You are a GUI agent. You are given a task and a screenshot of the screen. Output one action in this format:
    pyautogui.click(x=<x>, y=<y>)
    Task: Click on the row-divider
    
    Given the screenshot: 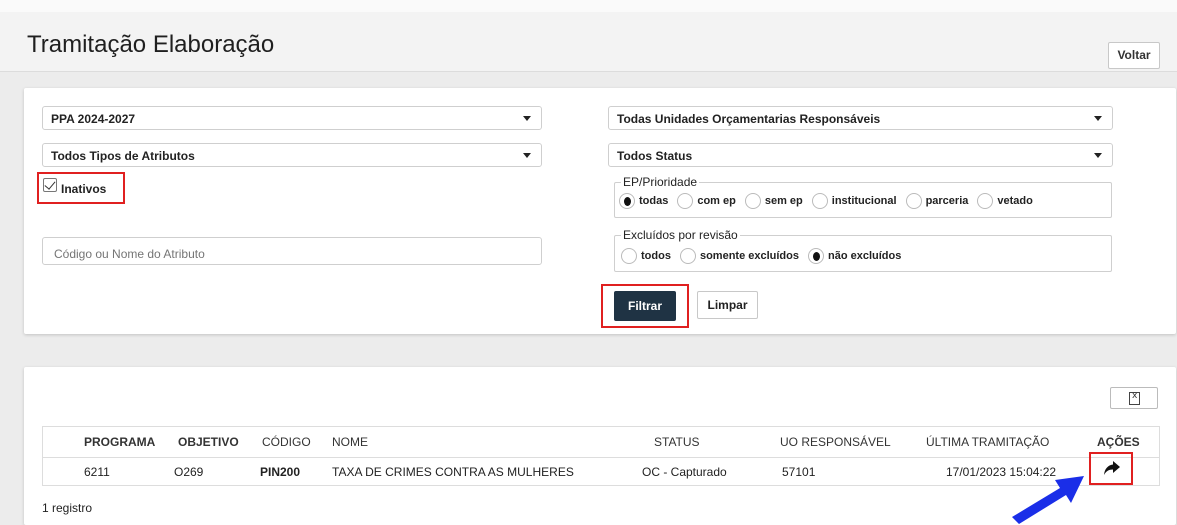 What is the action you would take?
    pyautogui.click(x=601, y=457)
    